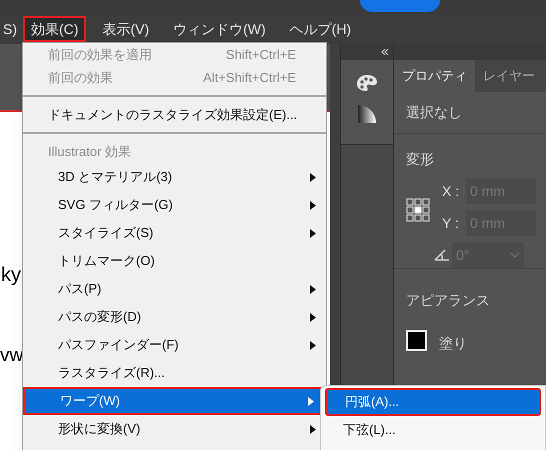 This screenshot has width=546, height=450. Describe the element at coordinates (174, 289) in the screenshot. I see `menu-item: パス(P)` at that location.